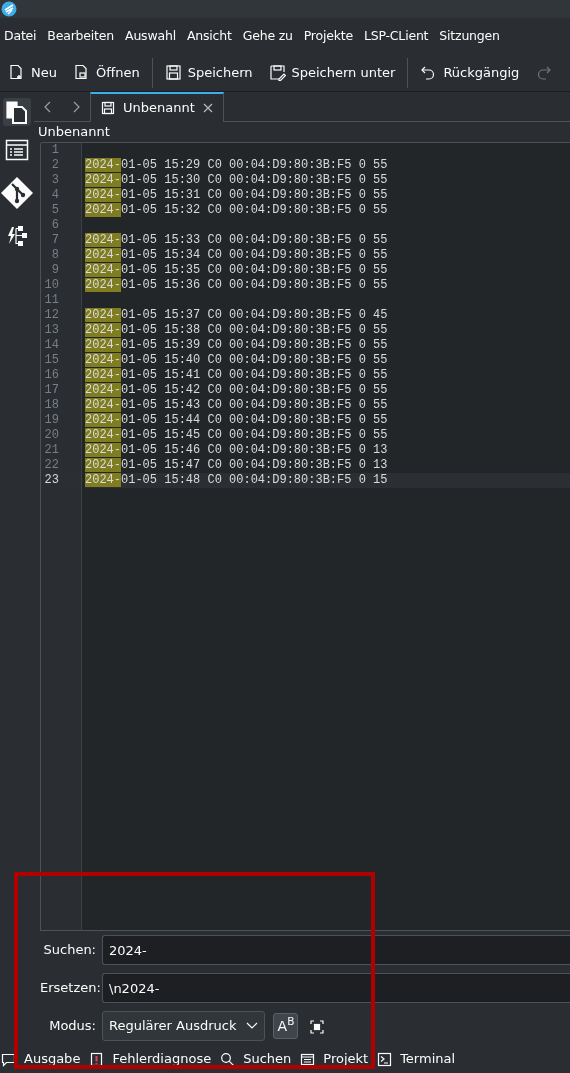 The width and height of the screenshot is (570, 1073). Describe the element at coordinates (317, 1026) in the screenshot. I see `selection-icon` at that location.